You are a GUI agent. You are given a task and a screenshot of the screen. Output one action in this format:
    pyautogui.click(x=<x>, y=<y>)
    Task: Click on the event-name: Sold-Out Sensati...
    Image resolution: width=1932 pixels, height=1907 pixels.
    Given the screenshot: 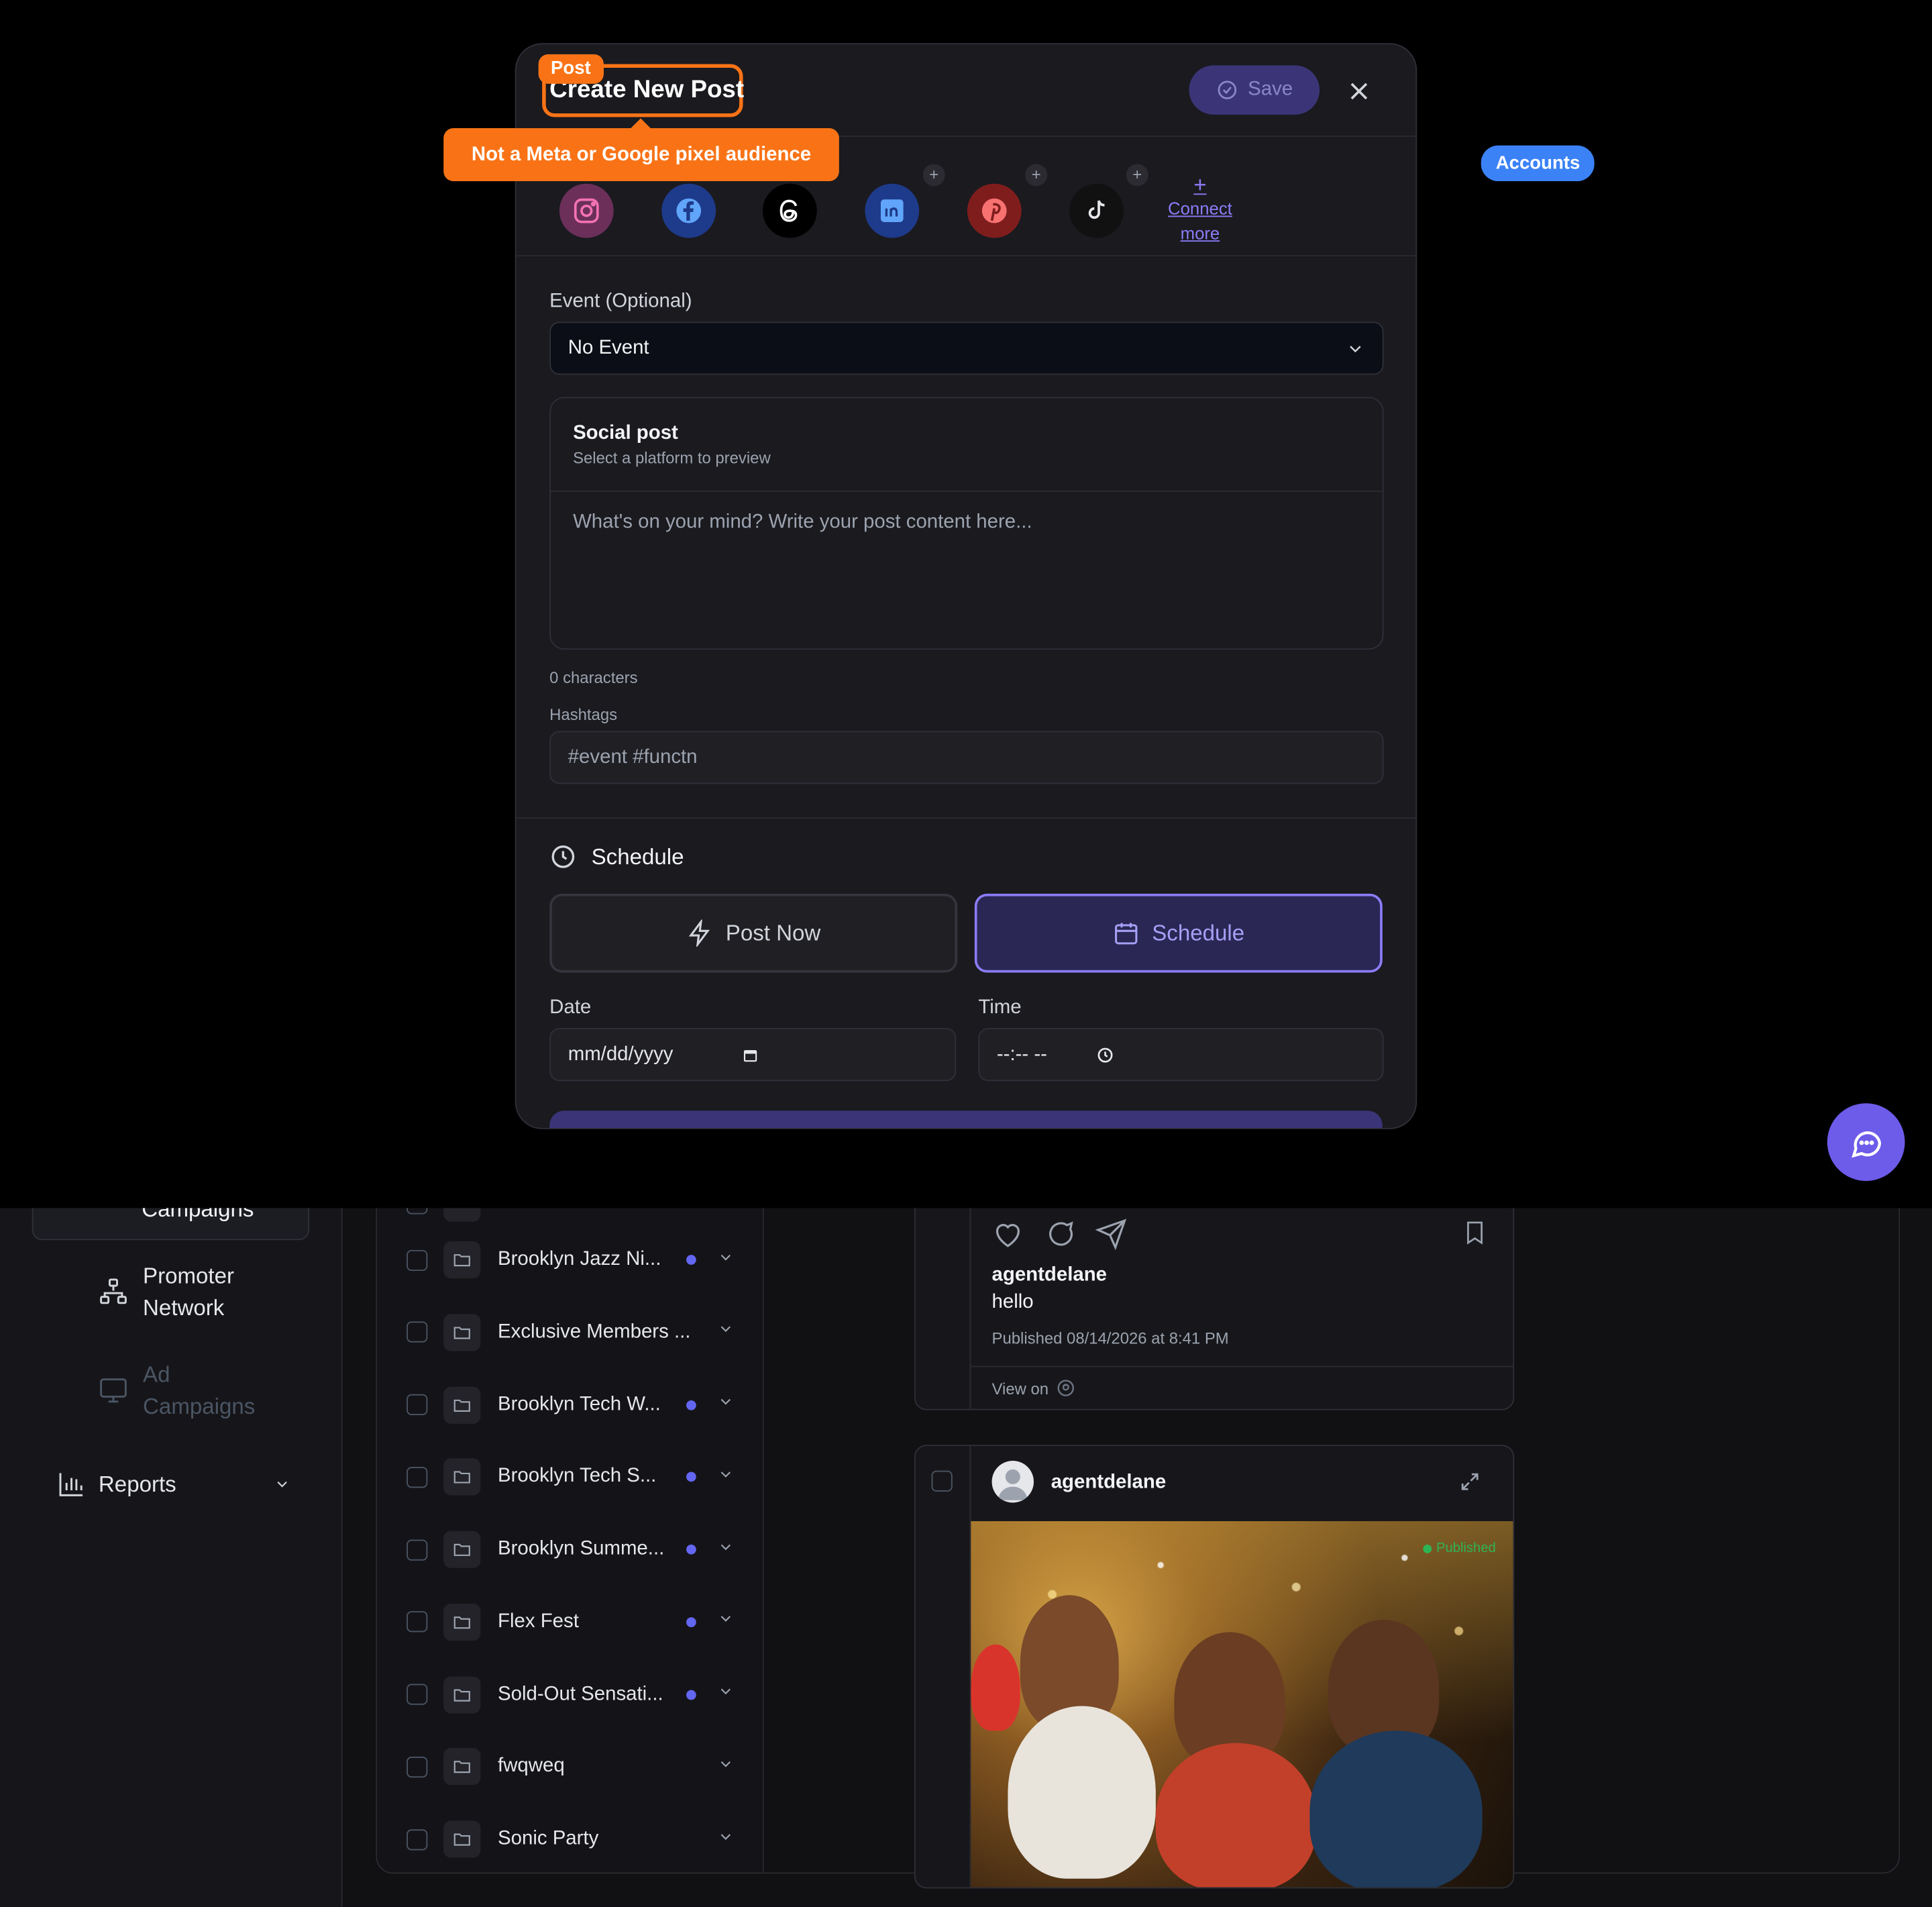 What is the action you would take?
    pyautogui.click(x=580, y=1694)
    